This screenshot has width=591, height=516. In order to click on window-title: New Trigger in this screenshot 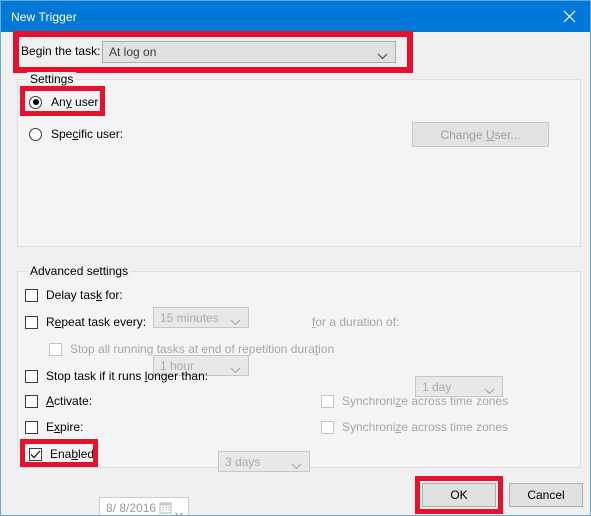, I will do `click(44, 16)`.